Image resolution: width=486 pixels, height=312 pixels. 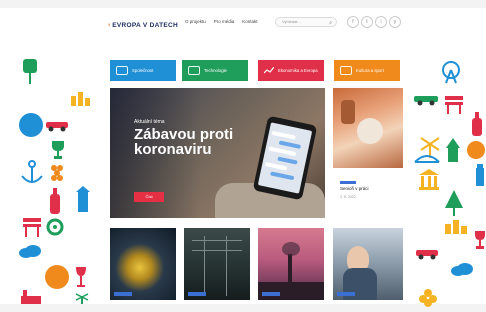 What do you see at coordinates (149, 197) in the screenshot?
I see `hero-read-button: Číst` at bounding box center [149, 197].